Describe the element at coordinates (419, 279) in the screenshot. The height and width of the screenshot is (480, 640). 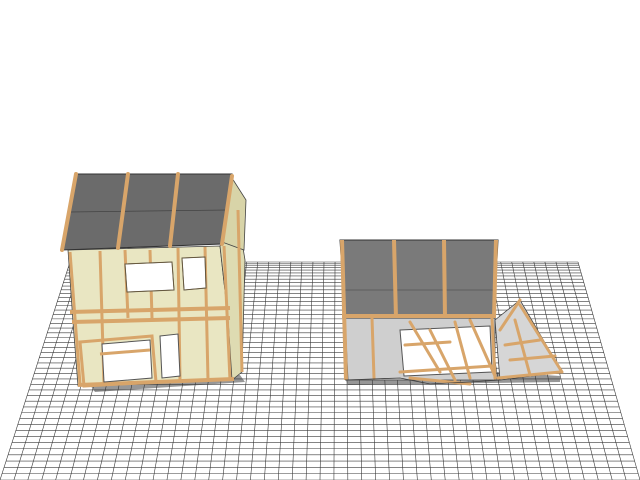
I see `right-house-roof` at that location.